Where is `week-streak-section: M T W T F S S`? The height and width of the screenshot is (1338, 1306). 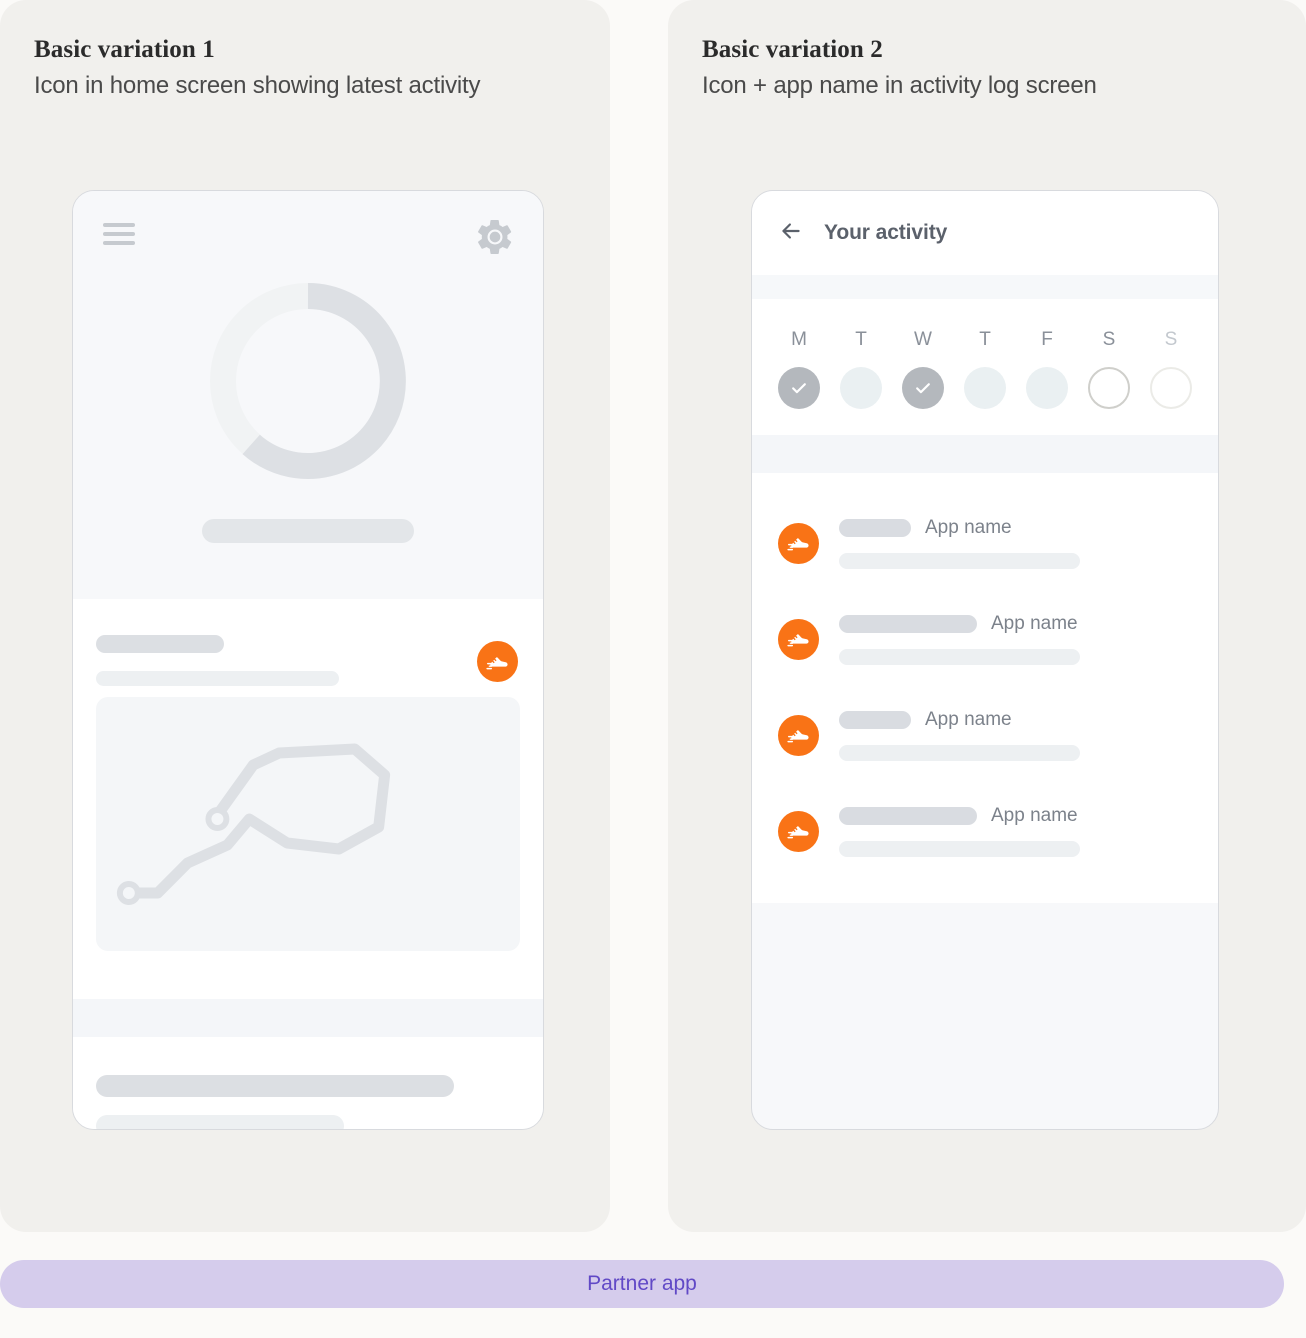
week-streak-section: M T W T F S S is located at coordinates (985, 367).